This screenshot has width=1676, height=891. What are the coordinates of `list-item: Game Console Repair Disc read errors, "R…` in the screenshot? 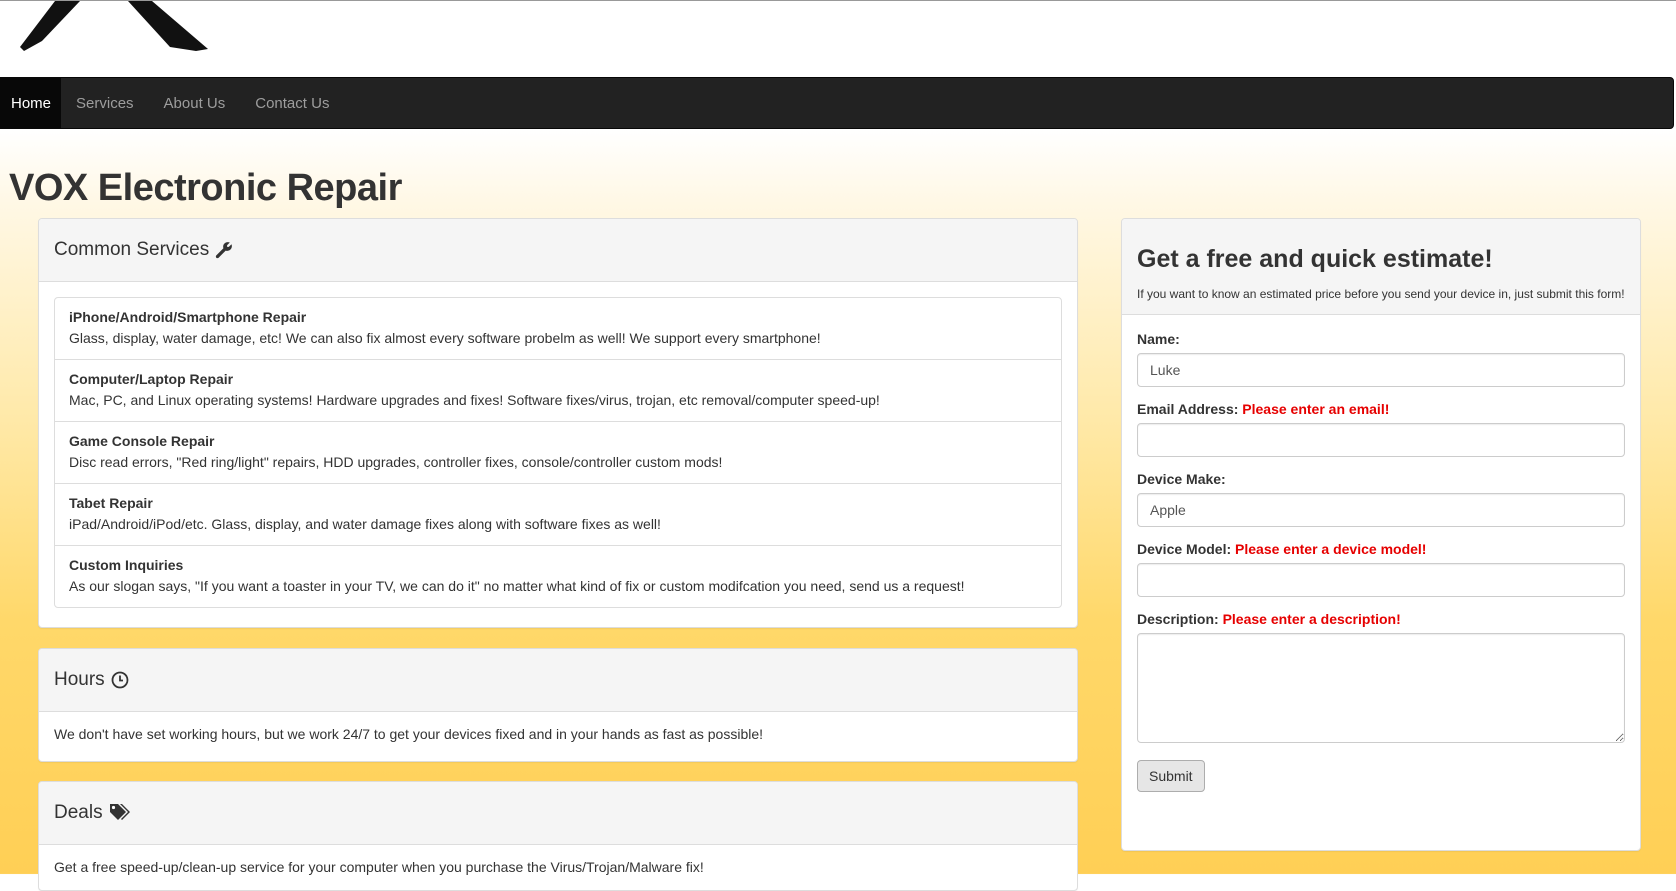 It's located at (558, 453).